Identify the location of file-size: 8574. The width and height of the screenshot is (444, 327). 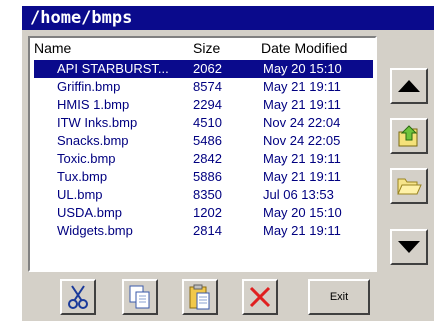
(207, 86).